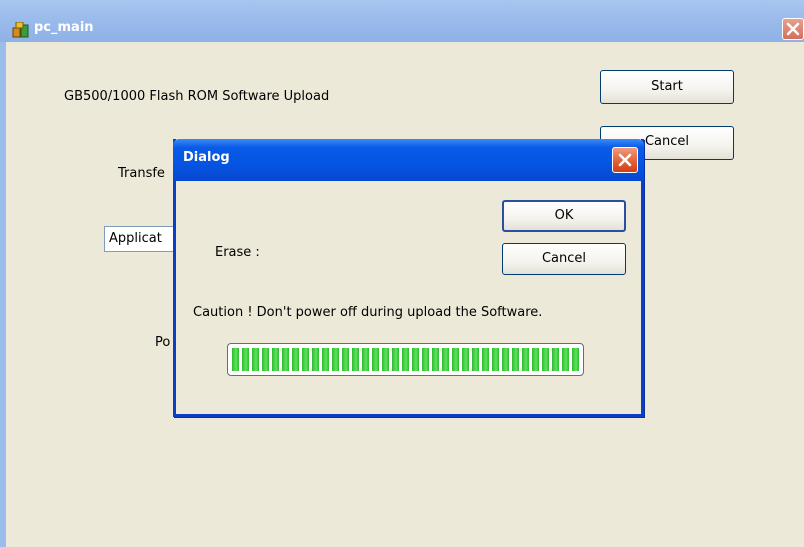 Image resolution: width=804 pixels, height=547 pixels. I want to click on dialog-title: Dialog, so click(206, 157).